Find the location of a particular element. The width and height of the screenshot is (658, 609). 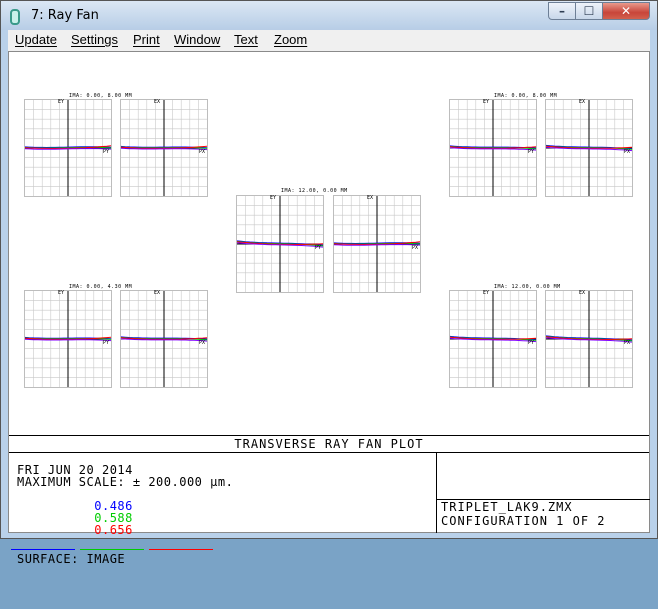

field-label-3: IMA: 12.00, 0.00 MM is located at coordinates (314, 191).